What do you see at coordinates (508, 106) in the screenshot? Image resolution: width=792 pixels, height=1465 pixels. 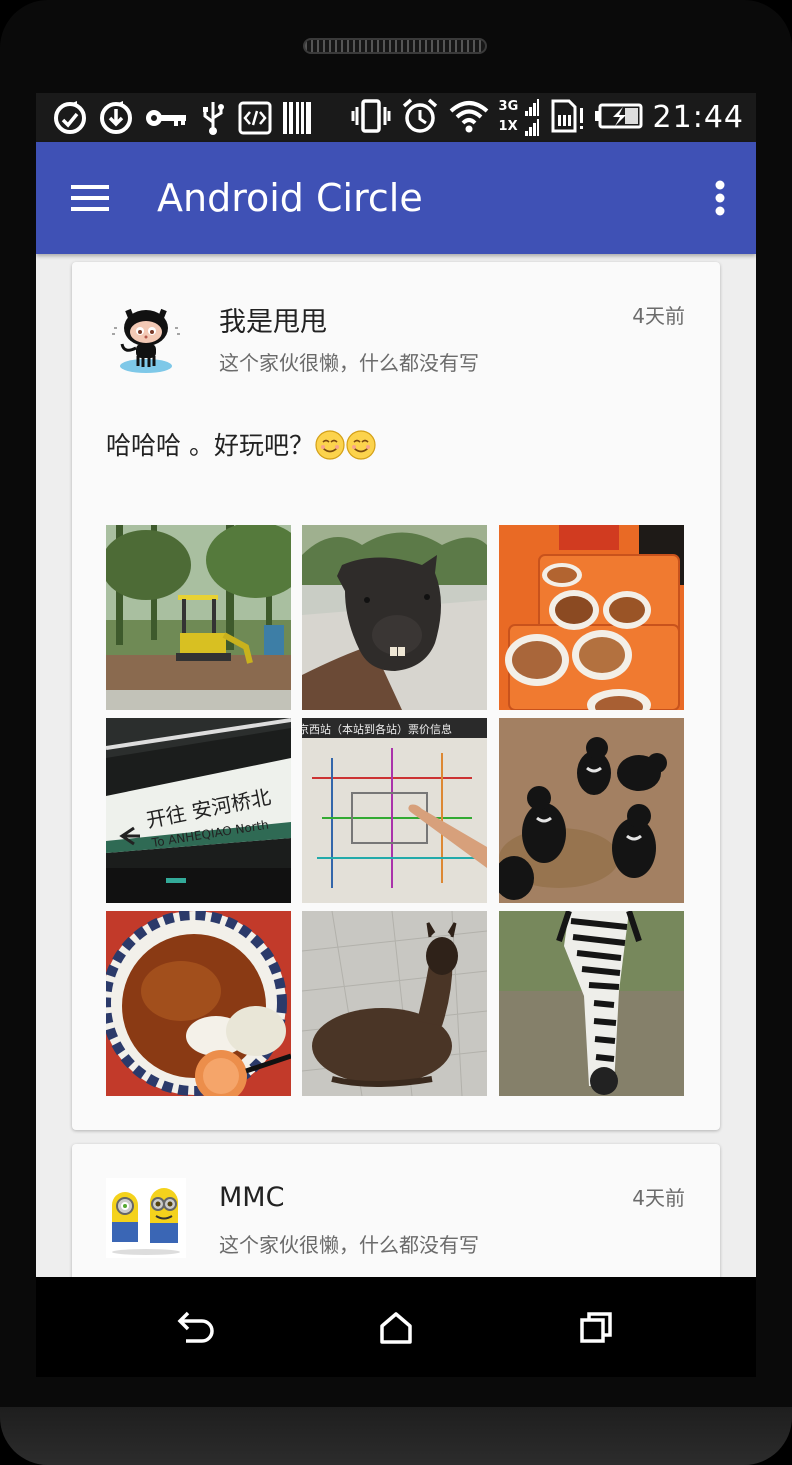 I see `network-type-top: 3G` at bounding box center [508, 106].